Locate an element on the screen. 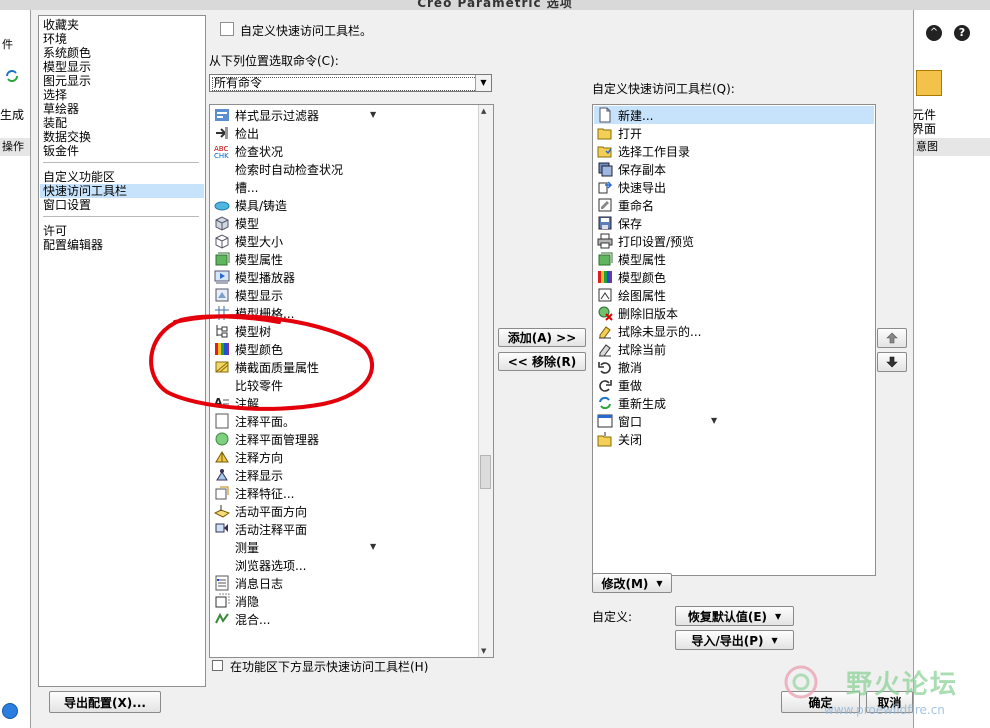 The image size is (990, 728). command-item-label: 模型 is located at coordinates (247, 223).